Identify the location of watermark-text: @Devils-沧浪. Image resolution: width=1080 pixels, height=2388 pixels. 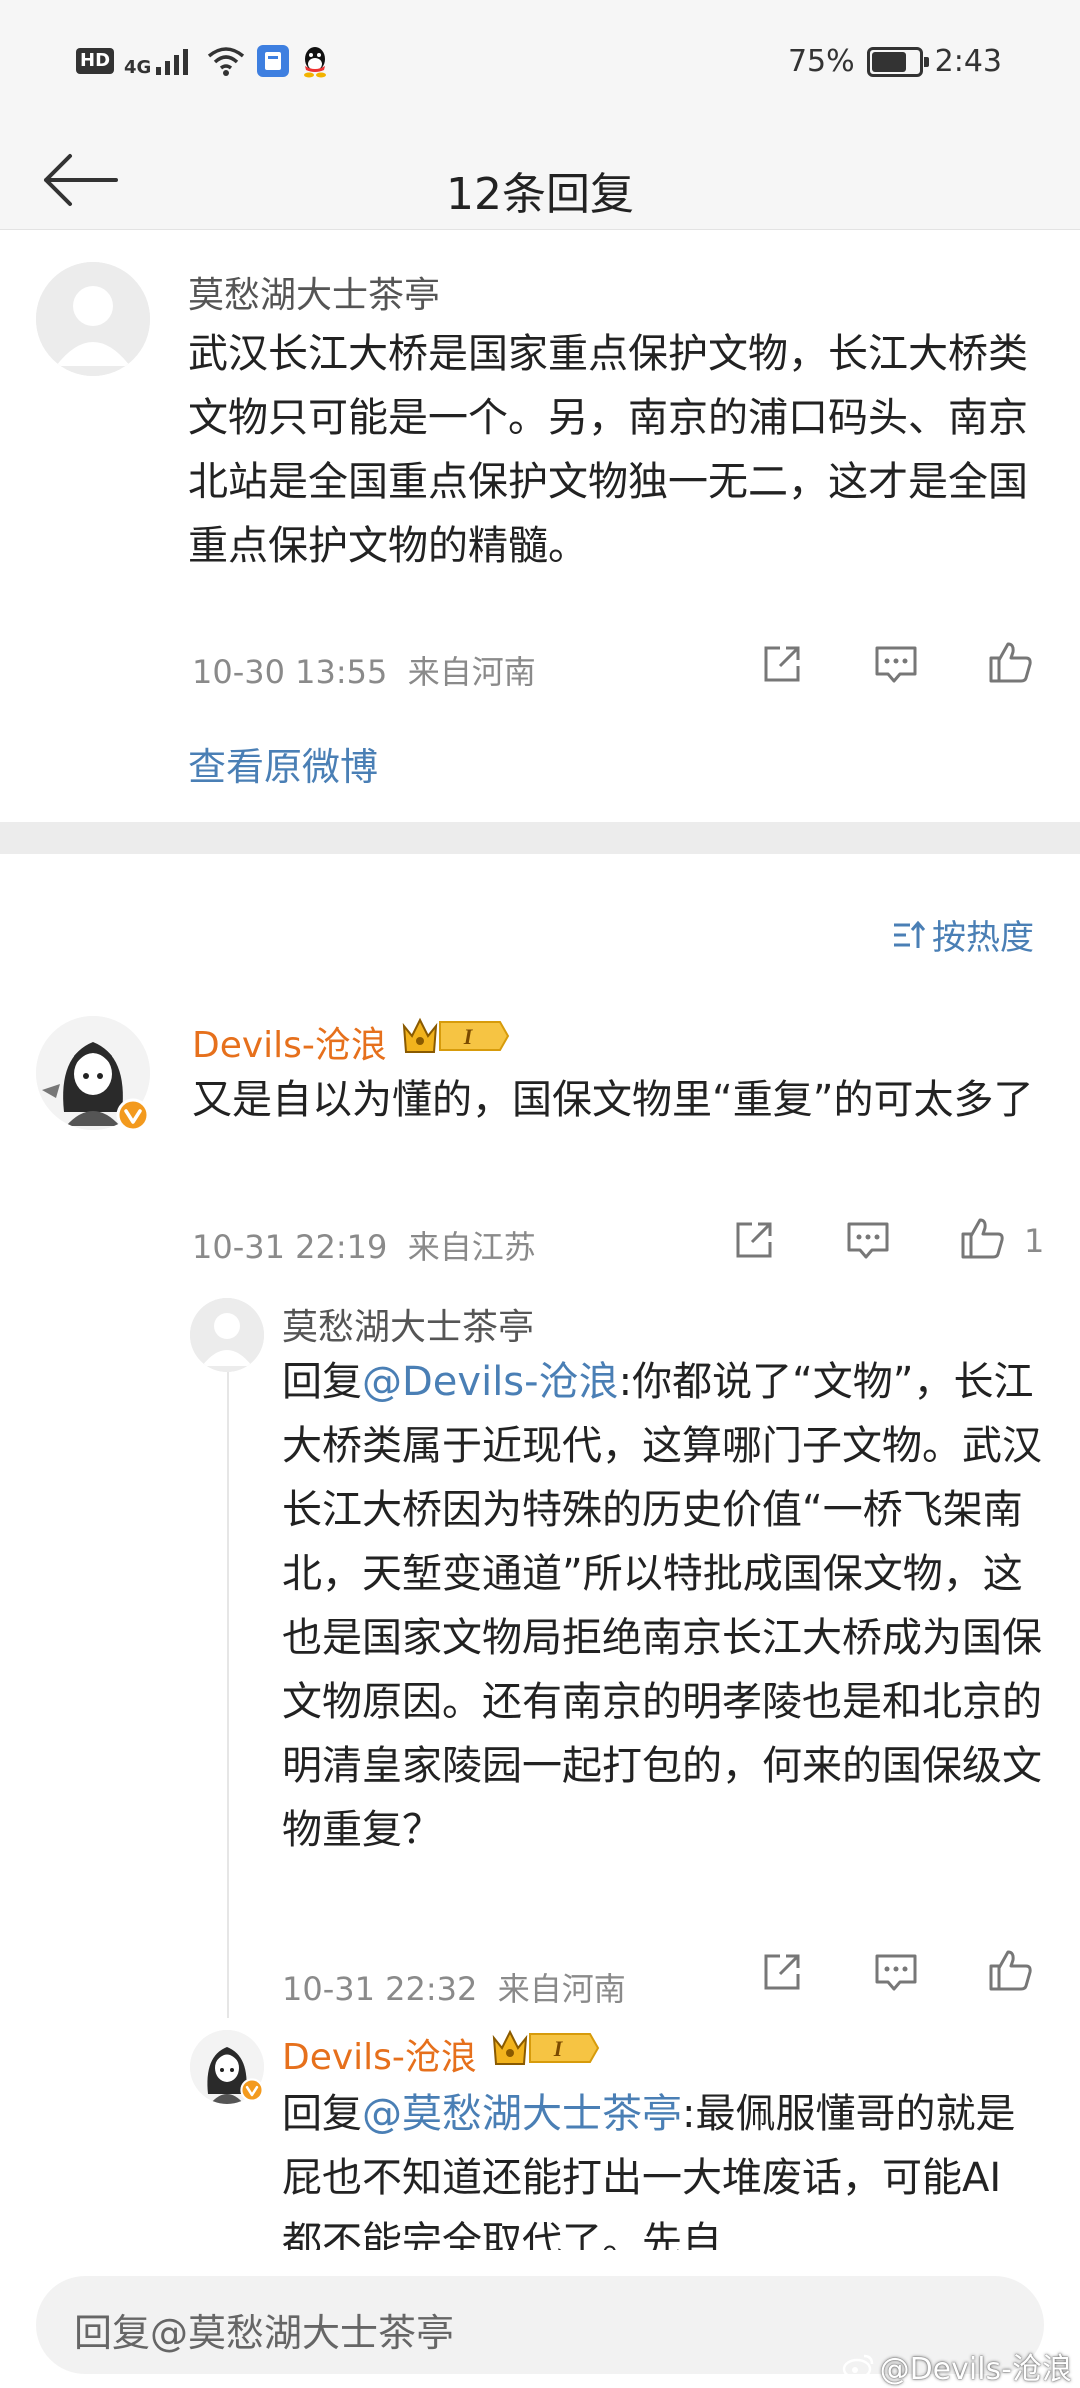
(975, 2369).